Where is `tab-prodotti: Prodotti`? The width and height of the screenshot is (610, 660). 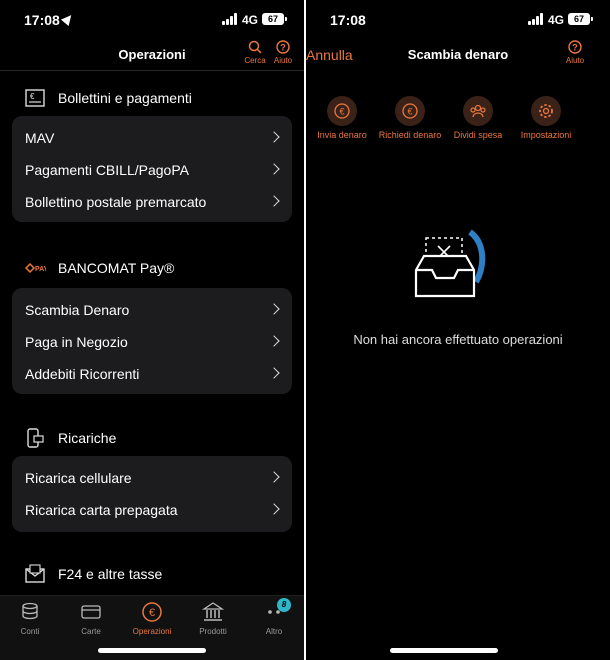
tab-prodotti: Prodotti is located at coordinates (213, 618).